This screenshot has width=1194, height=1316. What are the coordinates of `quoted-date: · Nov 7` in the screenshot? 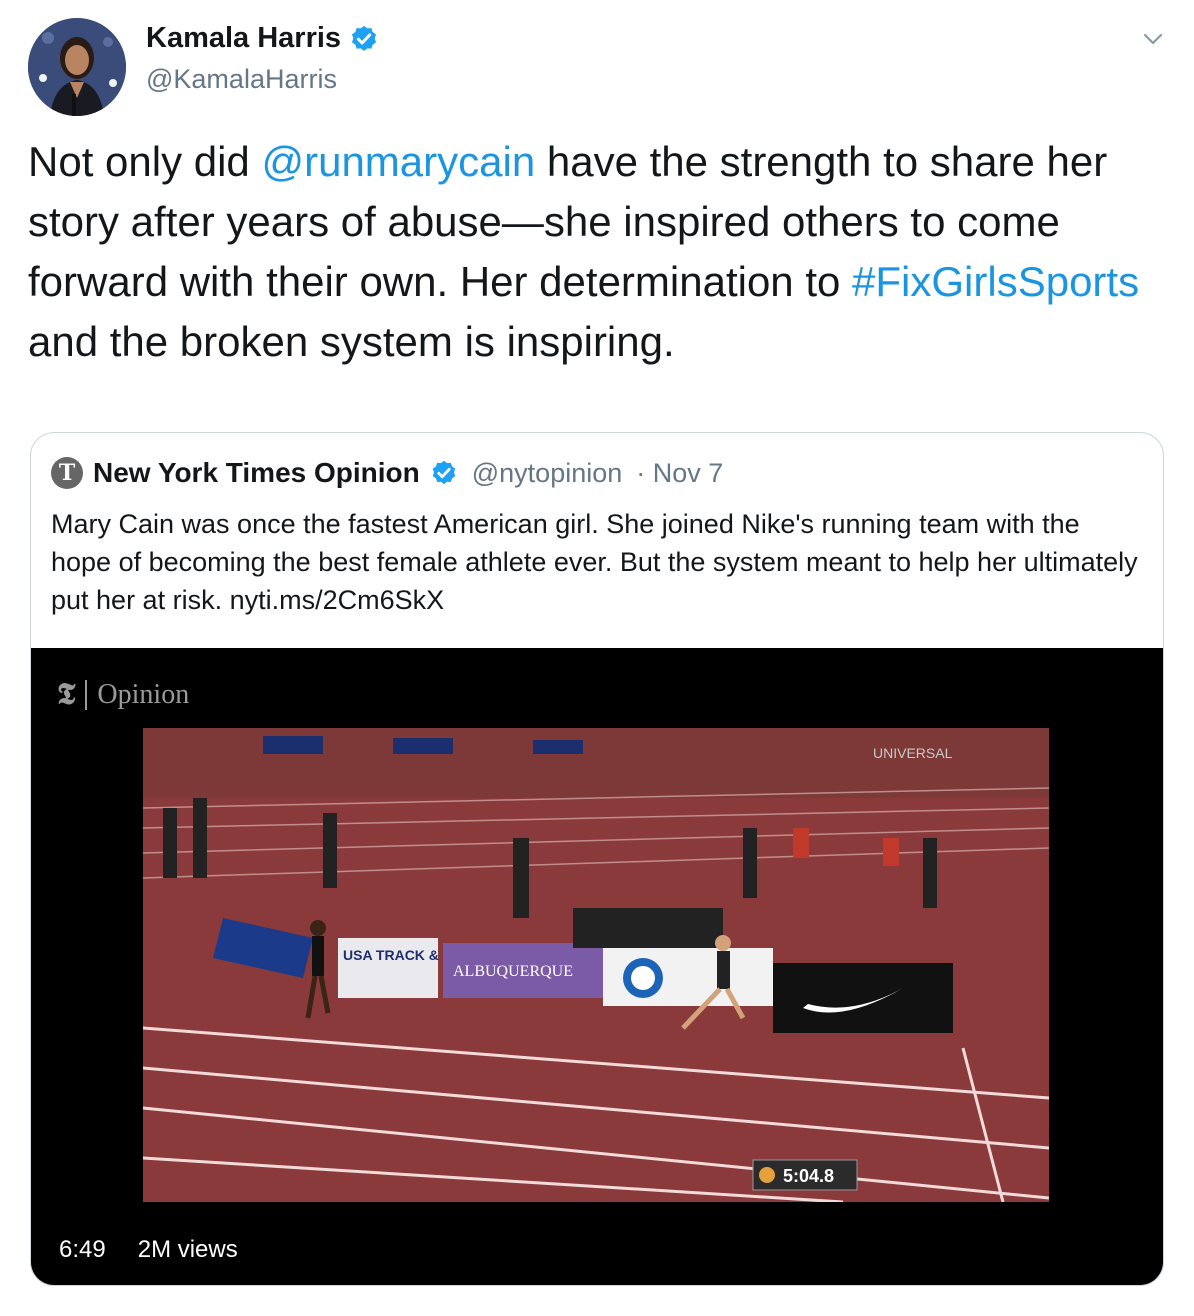 It's located at (679, 473).